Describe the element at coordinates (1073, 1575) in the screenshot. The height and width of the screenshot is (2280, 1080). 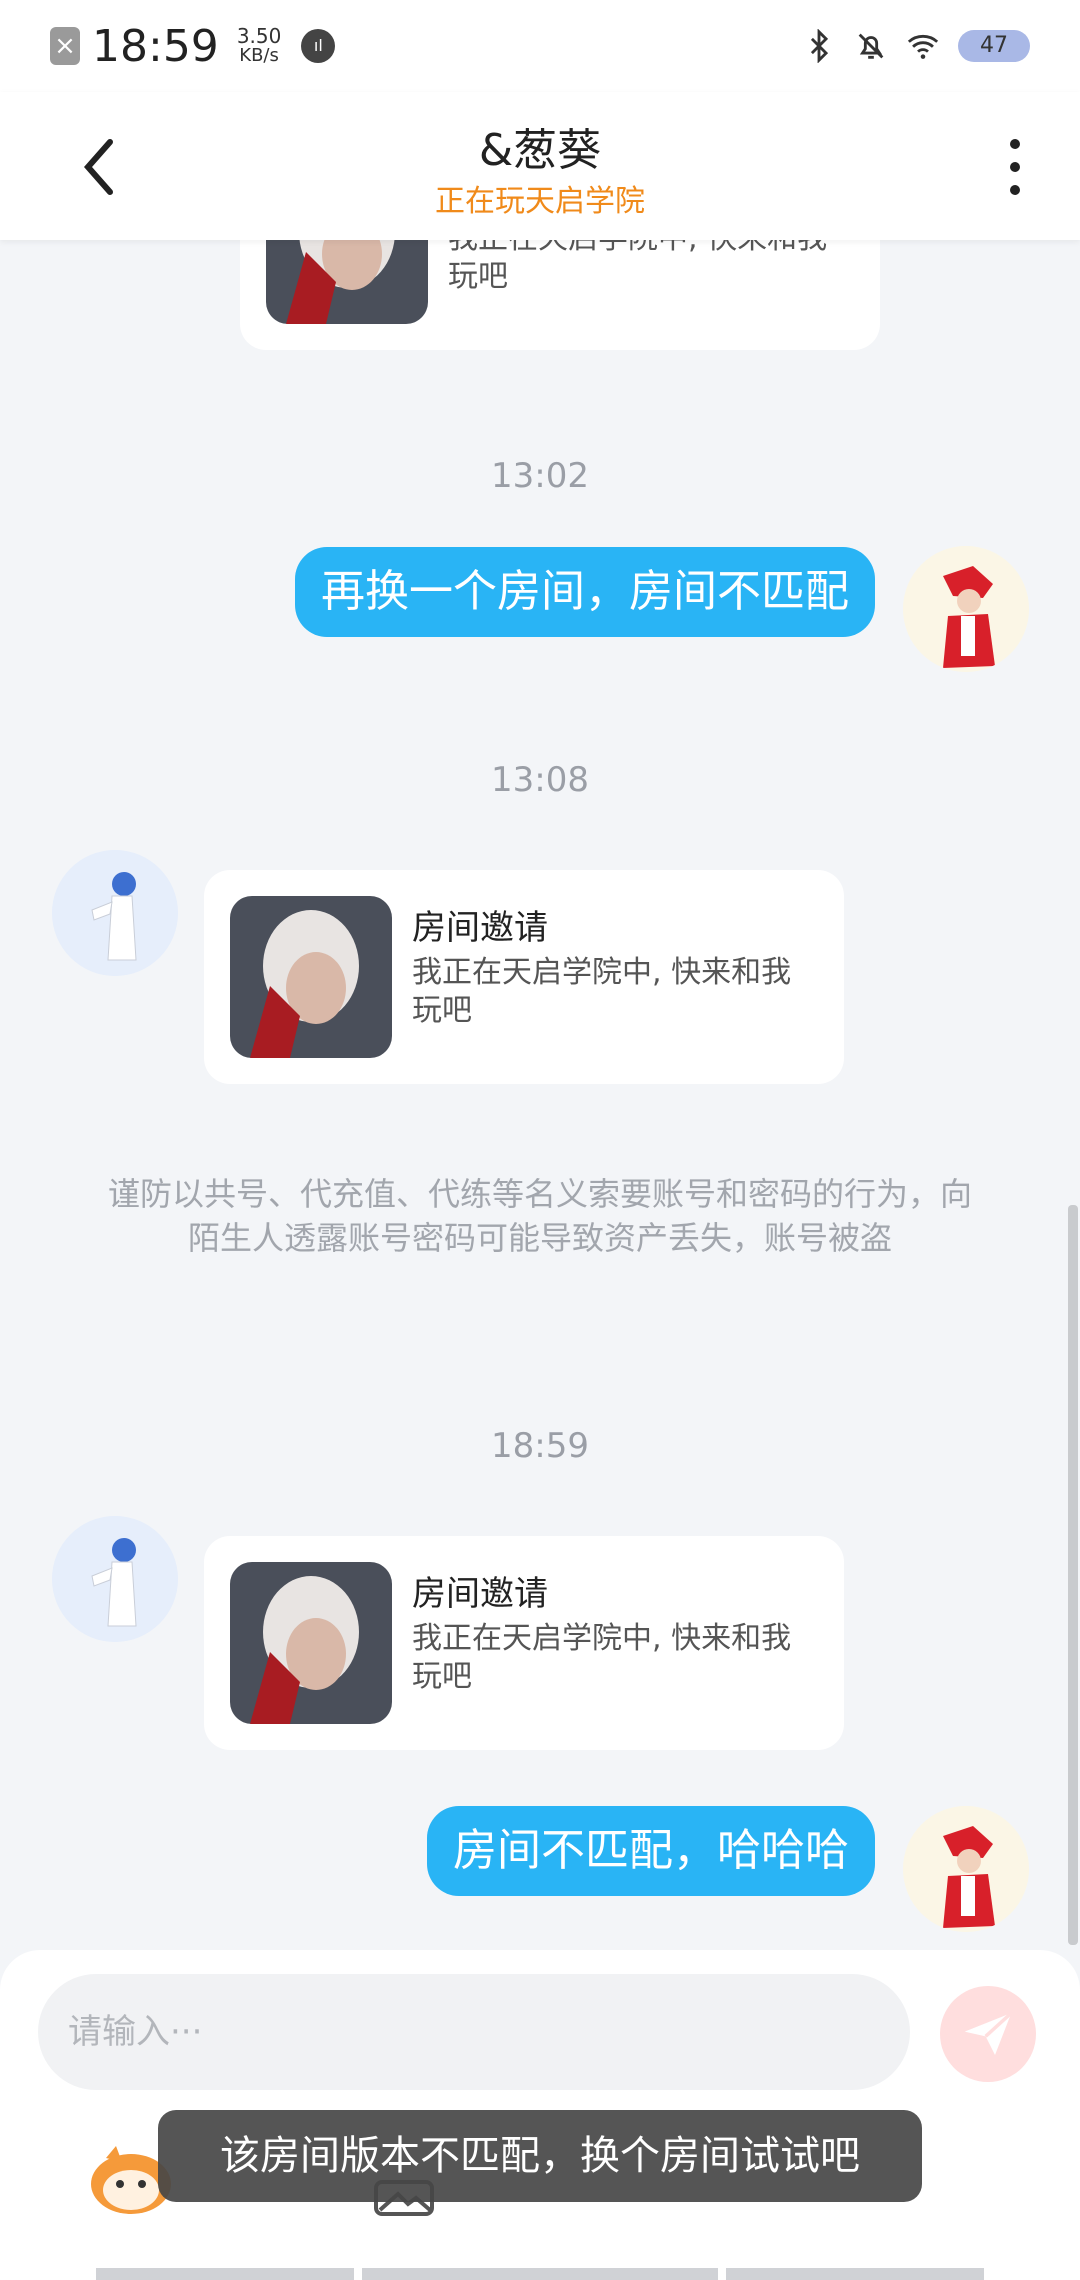
I see `scrollbar` at that location.